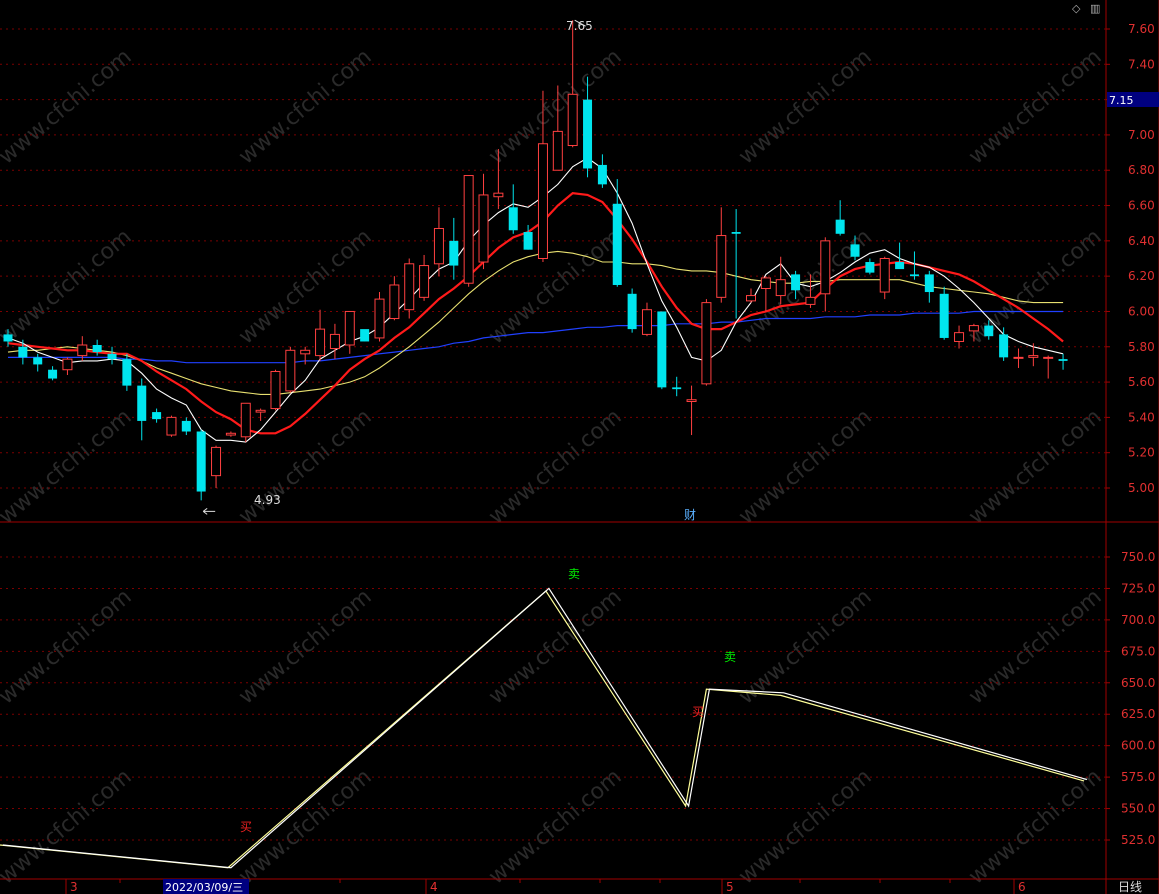  Describe the element at coordinates (1022, 887) in the screenshot. I see `month-label: 6` at that location.